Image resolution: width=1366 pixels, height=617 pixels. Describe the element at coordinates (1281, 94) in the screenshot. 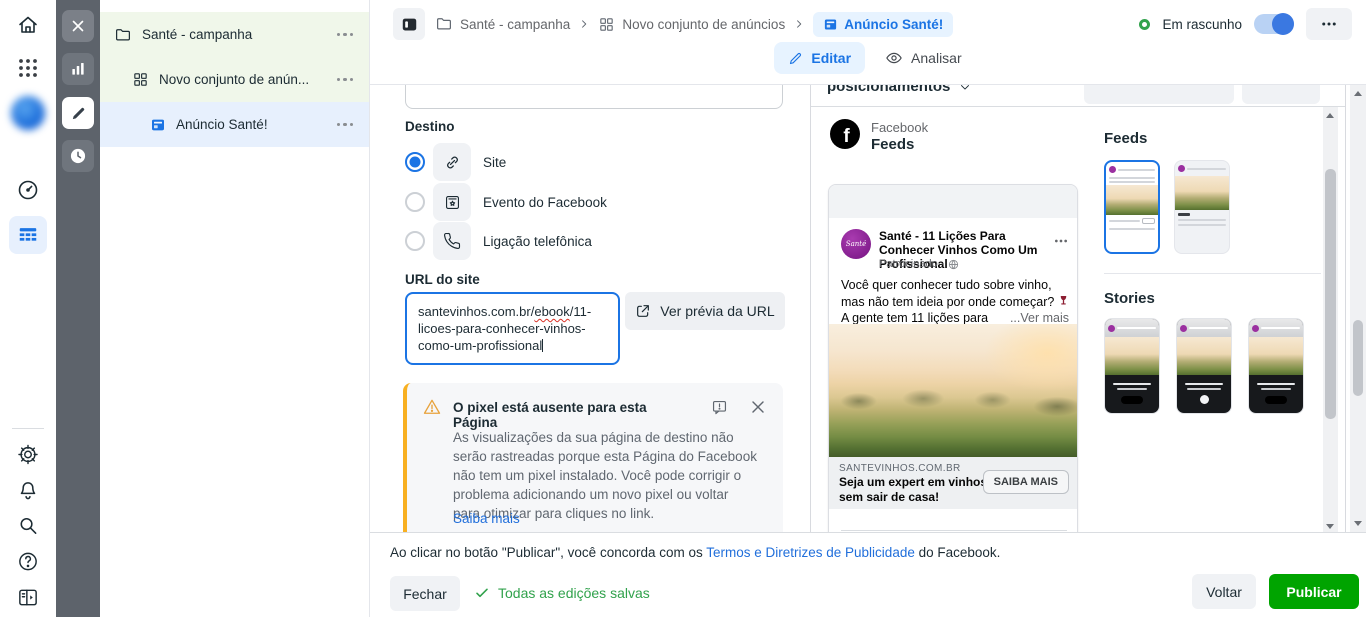

I see `preview-share-button` at that location.